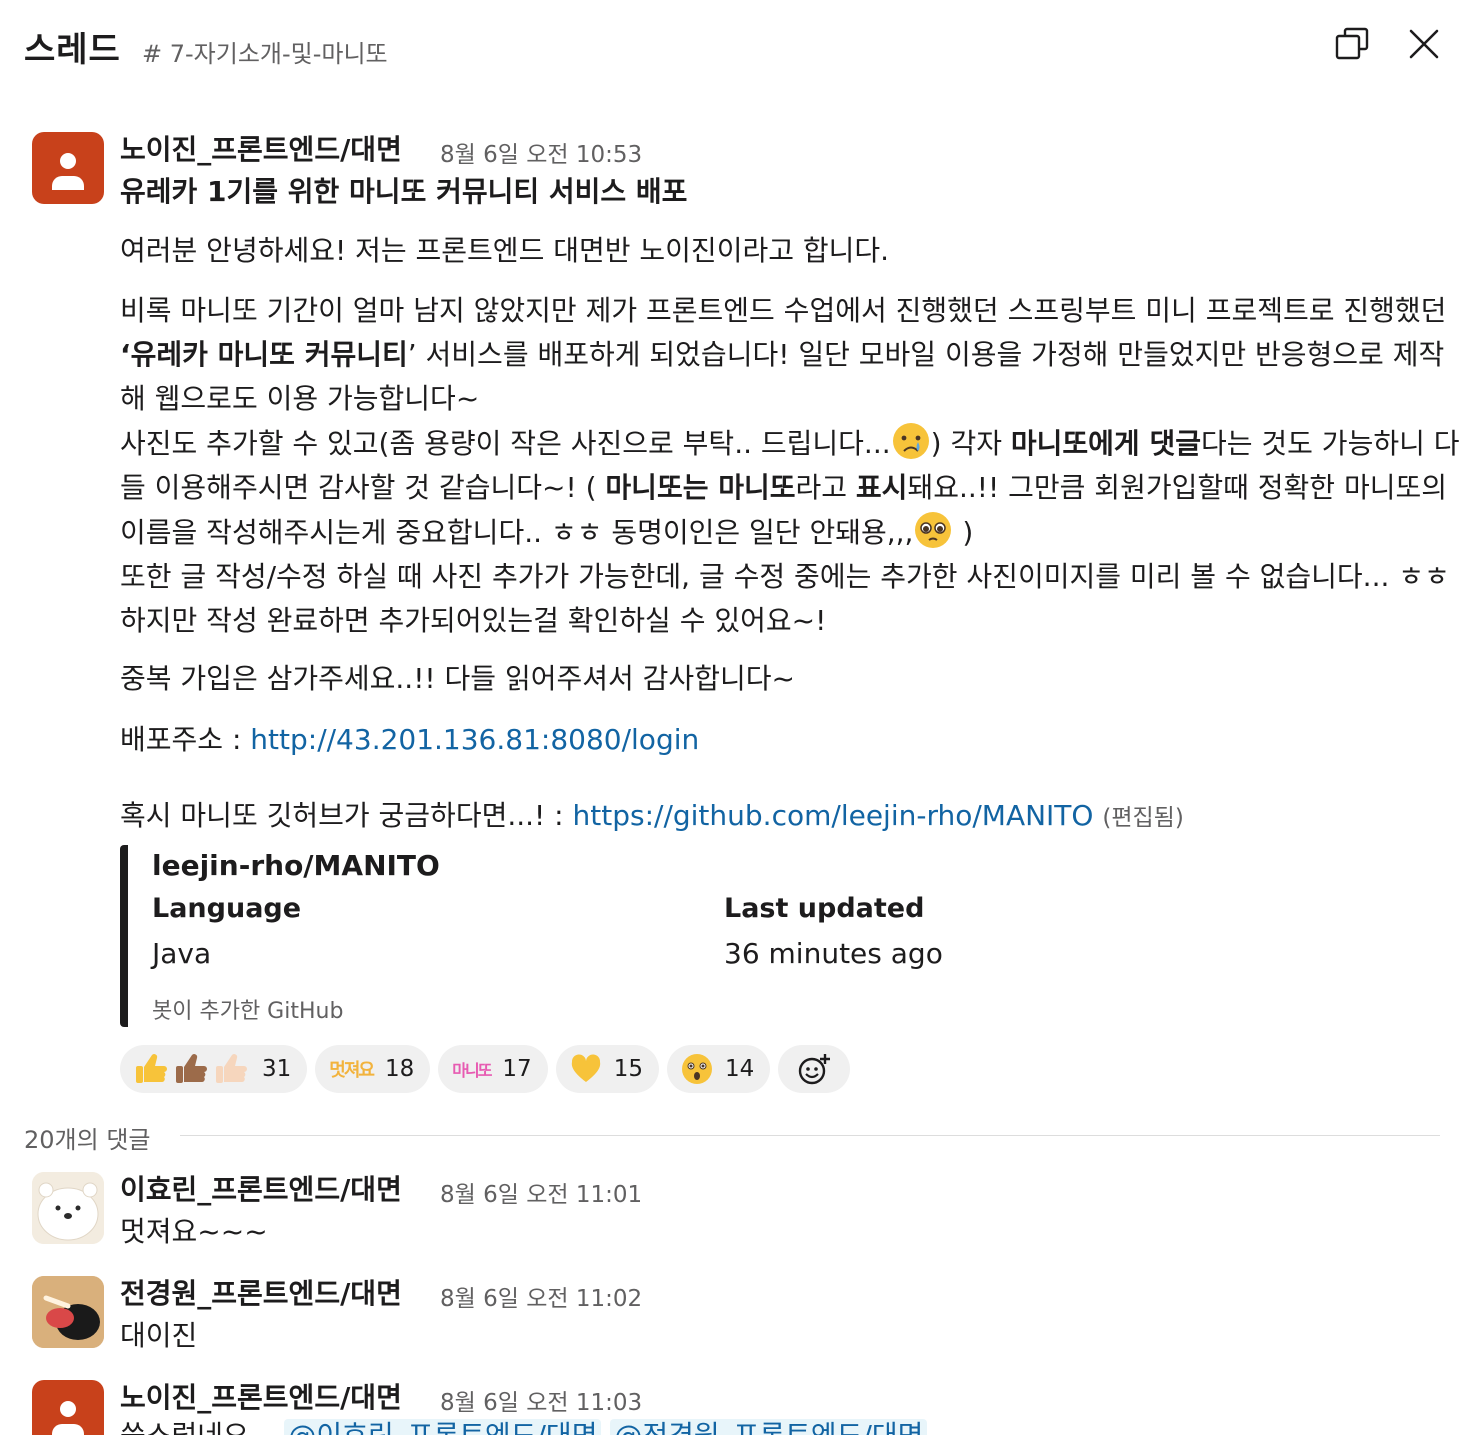 Image resolution: width=1474 pixels, height=1435 pixels. What do you see at coordinates (191, 1068) in the screenshot?
I see `thumbs-up-icon` at bounding box center [191, 1068].